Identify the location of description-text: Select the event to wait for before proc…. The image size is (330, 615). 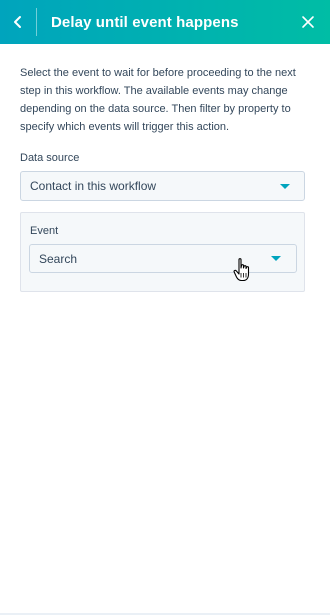
(158, 100).